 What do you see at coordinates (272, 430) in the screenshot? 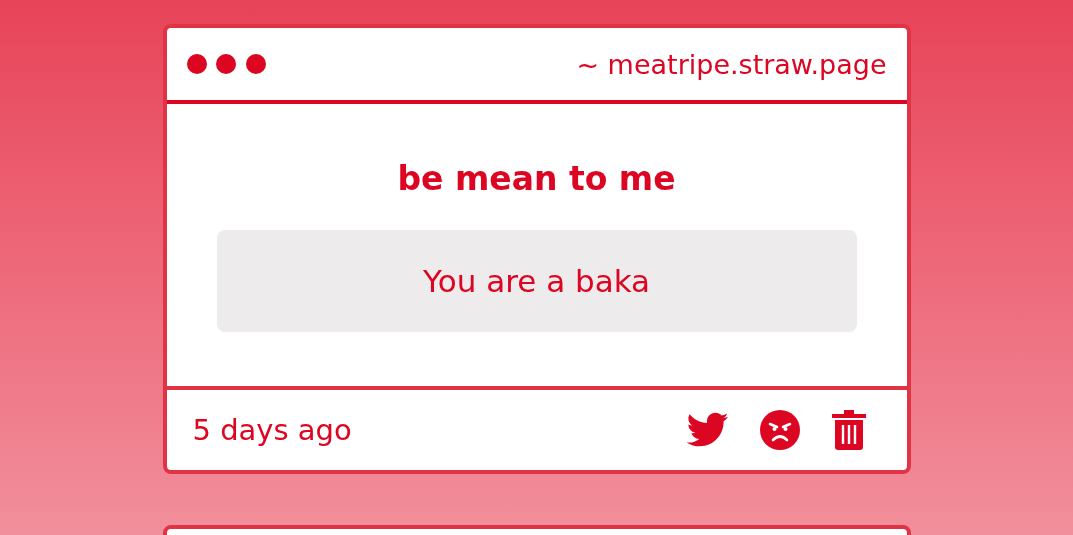
I see `timestamp: 5 days ago` at bounding box center [272, 430].